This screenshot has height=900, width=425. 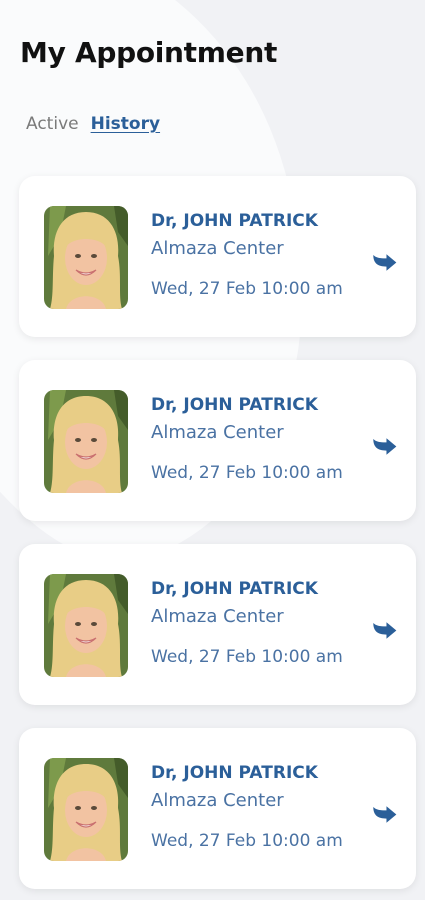 What do you see at coordinates (52, 124) in the screenshot?
I see `tab-active: Active` at bounding box center [52, 124].